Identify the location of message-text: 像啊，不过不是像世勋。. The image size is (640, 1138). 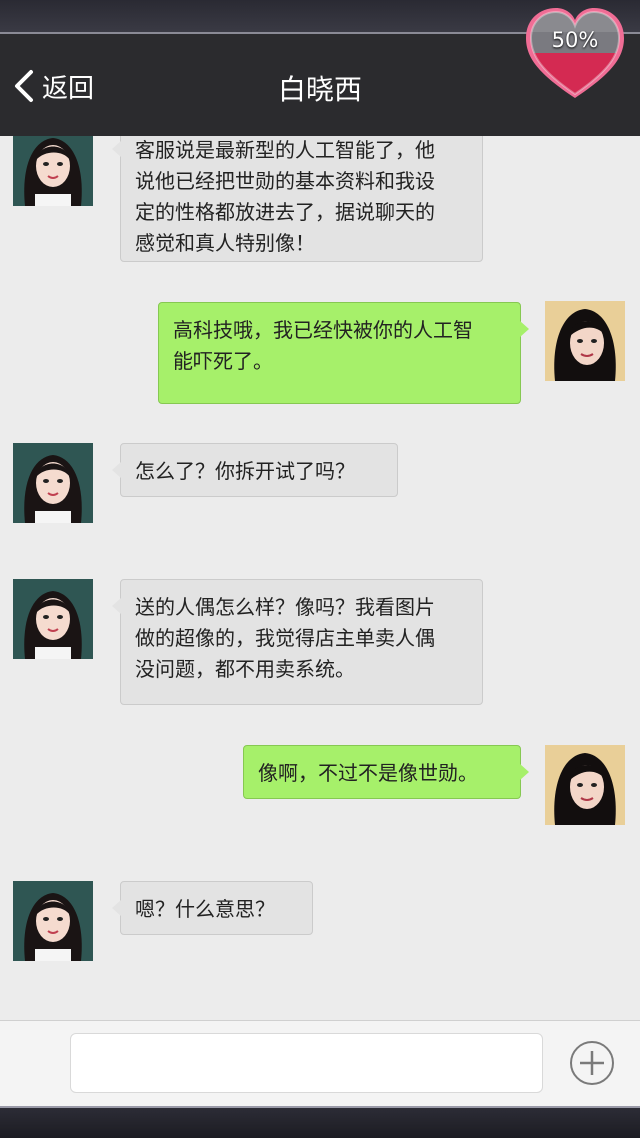
(368, 773).